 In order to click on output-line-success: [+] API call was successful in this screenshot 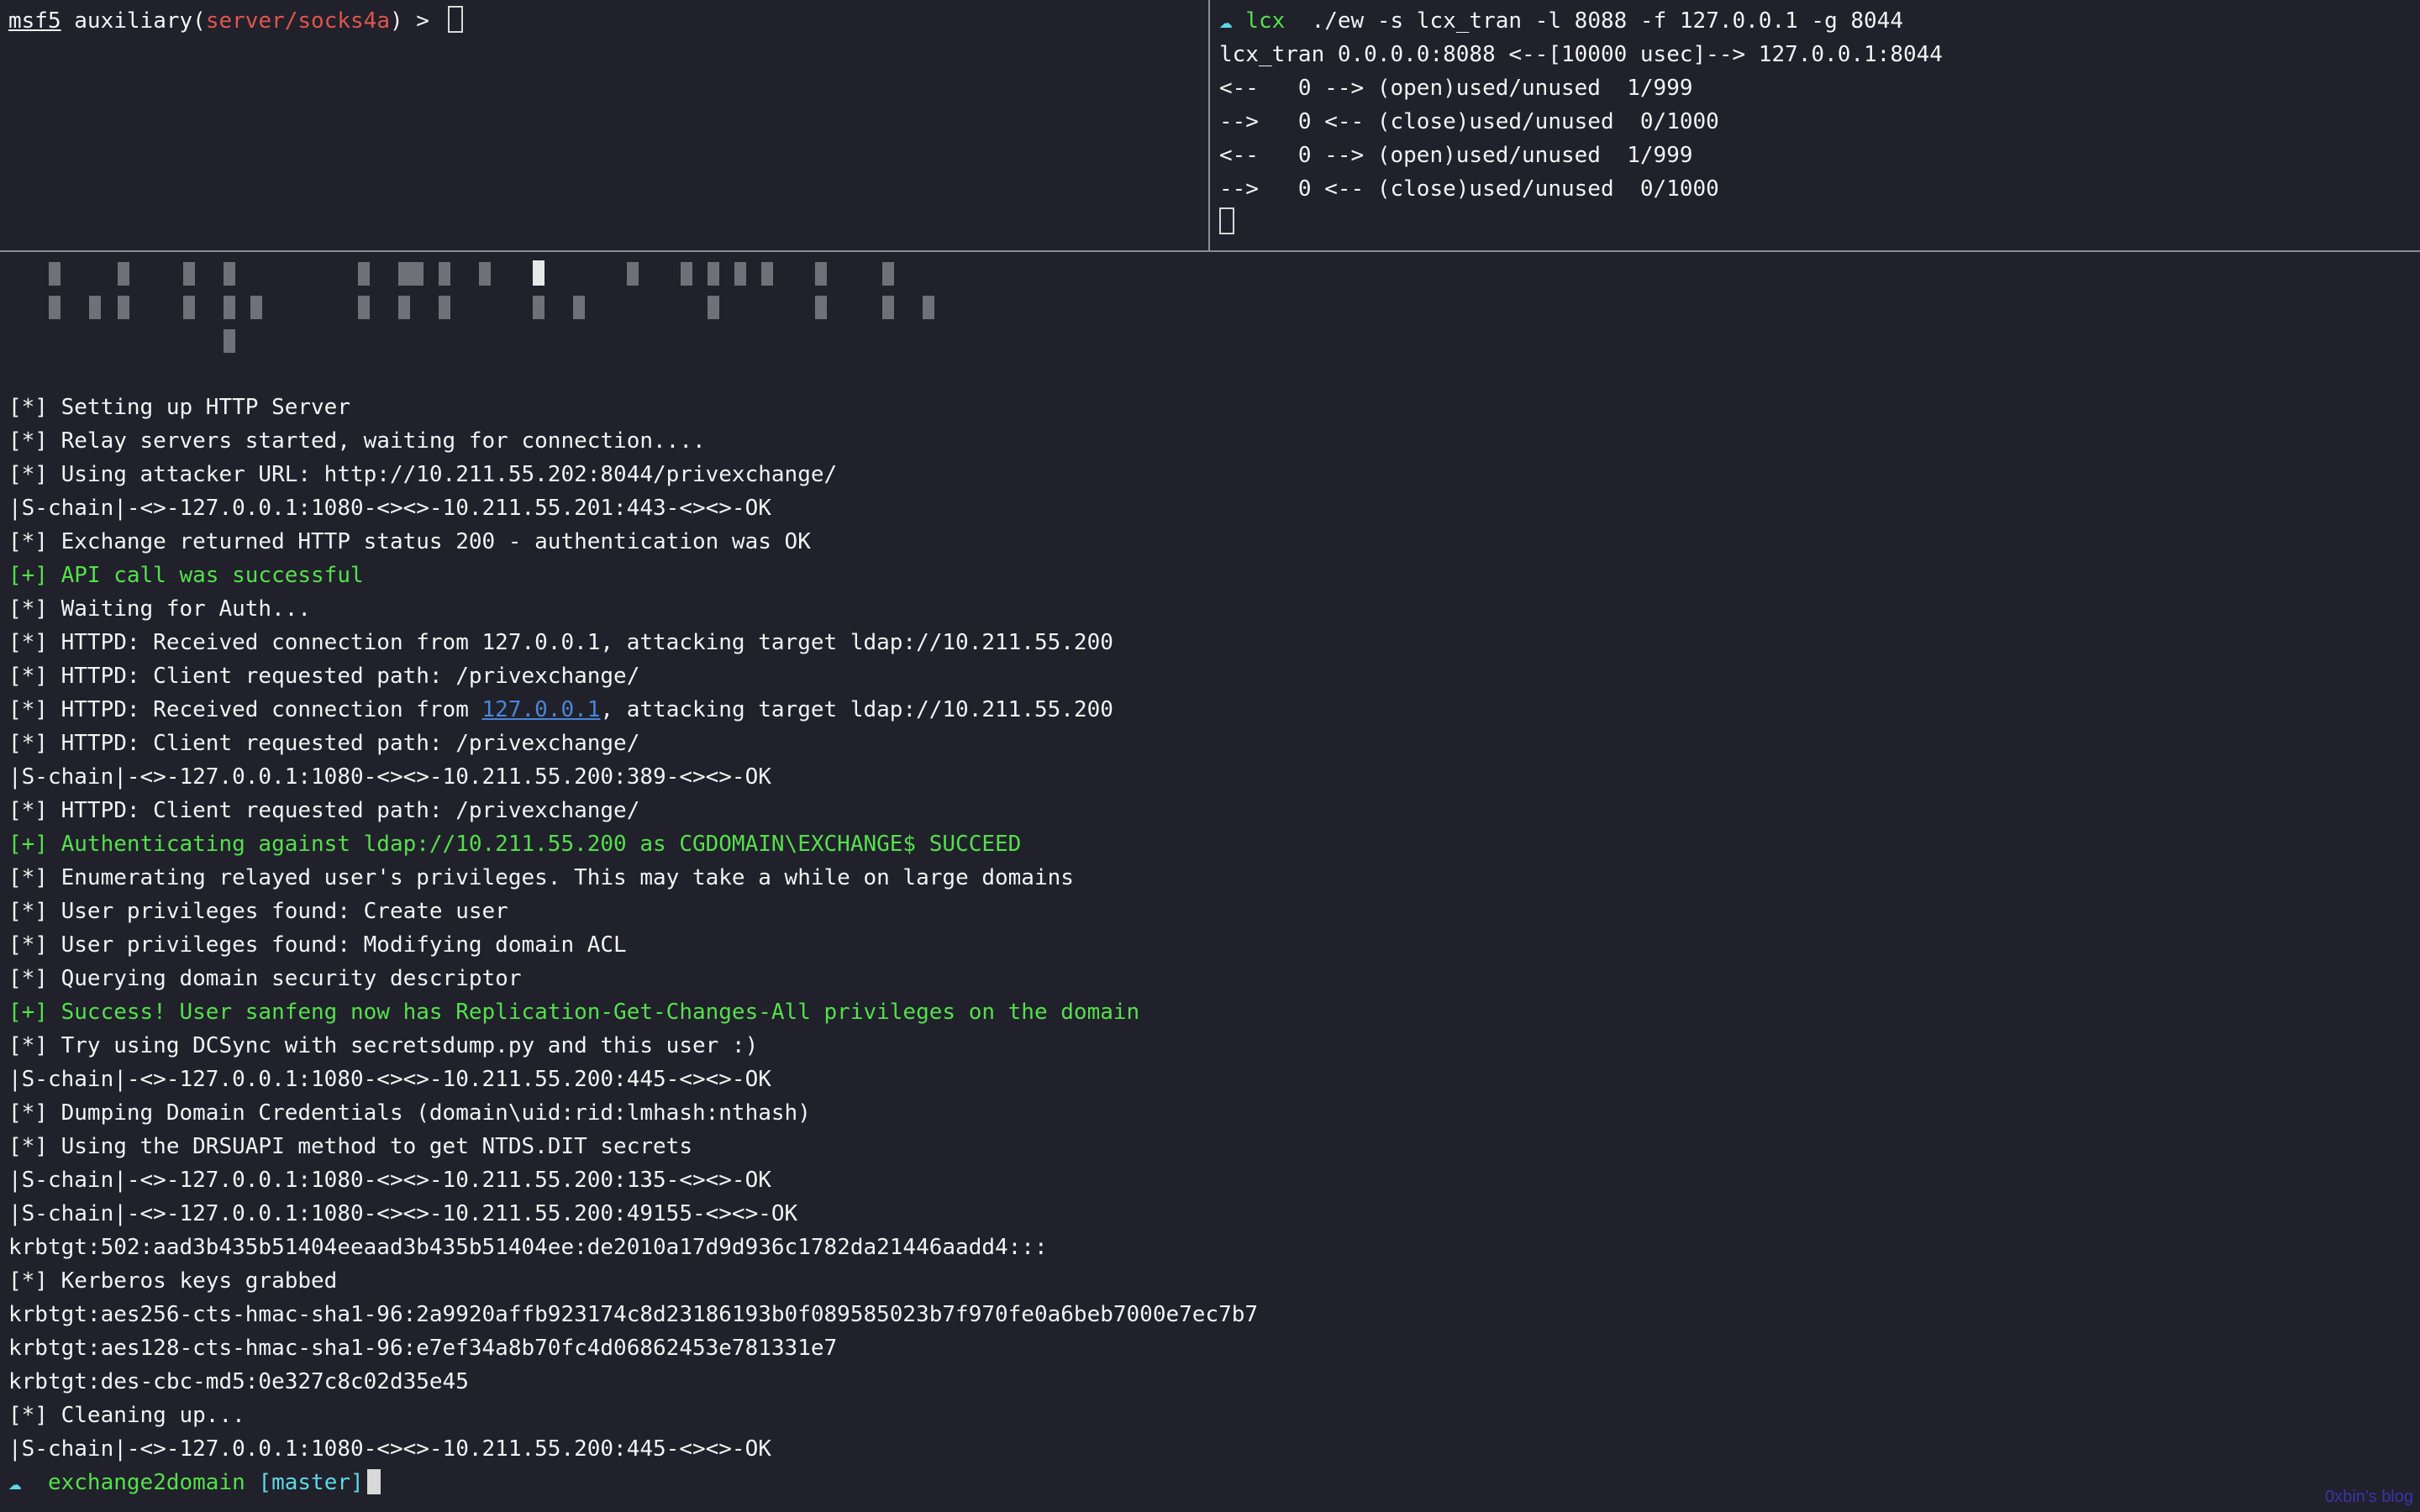, I will do `click(186, 575)`.